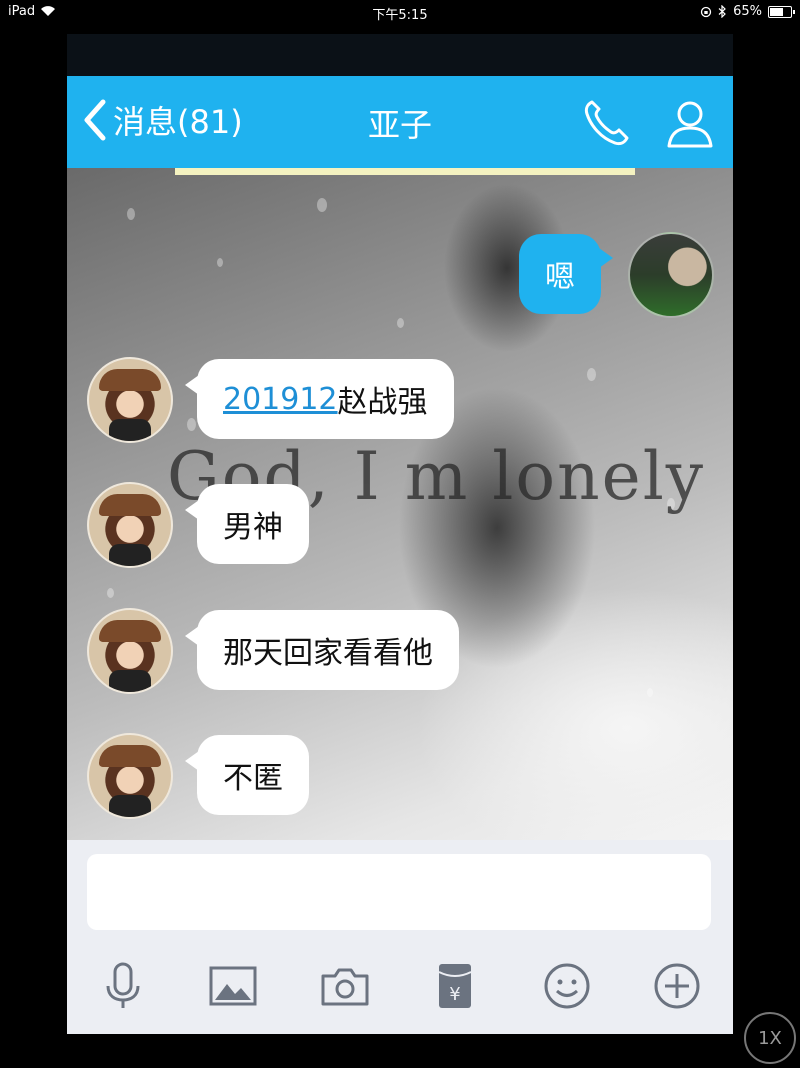 Image resolution: width=800 pixels, height=1068 pixels. Describe the element at coordinates (671, 275) in the screenshot. I see `my-avatar` at that location.